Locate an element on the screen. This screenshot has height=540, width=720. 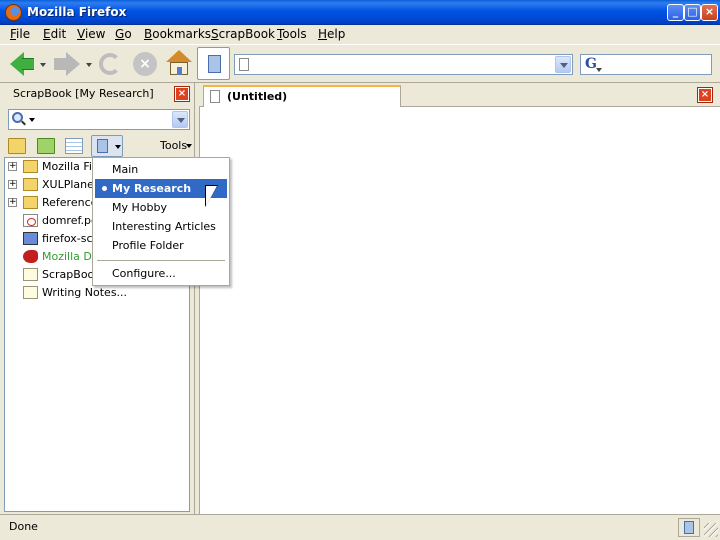
scrapbook-status-button is located at coordinates (689, 527).